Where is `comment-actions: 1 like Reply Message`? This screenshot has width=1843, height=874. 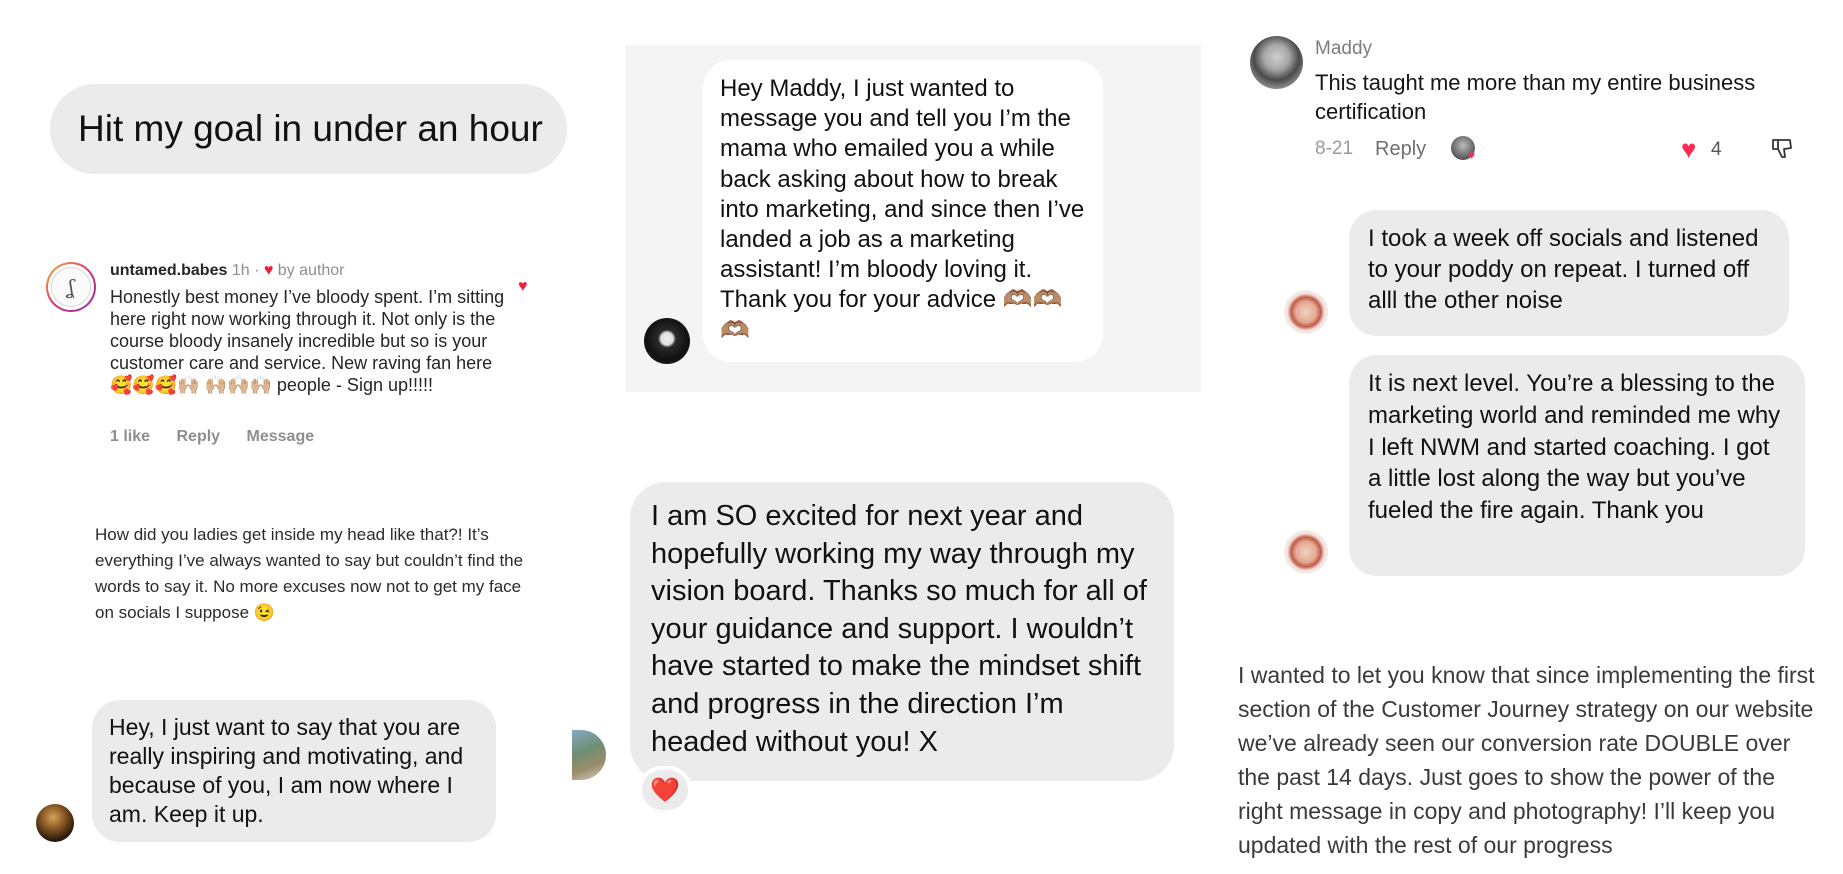 comment-actions: 1 like Reply Message is located at coordinates (223, 437).